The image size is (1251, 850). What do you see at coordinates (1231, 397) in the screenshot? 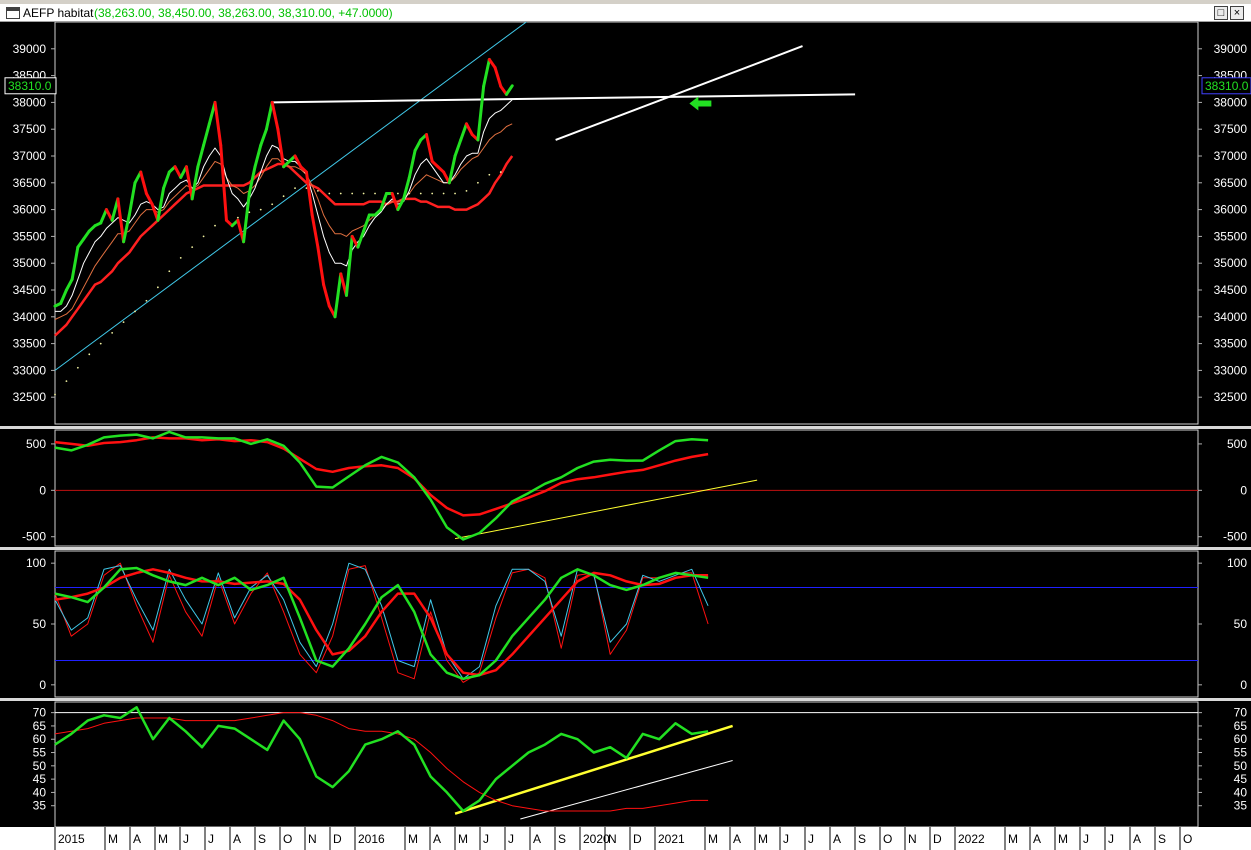
I see `y-tick-label-right: 32500` at bounding box center [1231, 397].